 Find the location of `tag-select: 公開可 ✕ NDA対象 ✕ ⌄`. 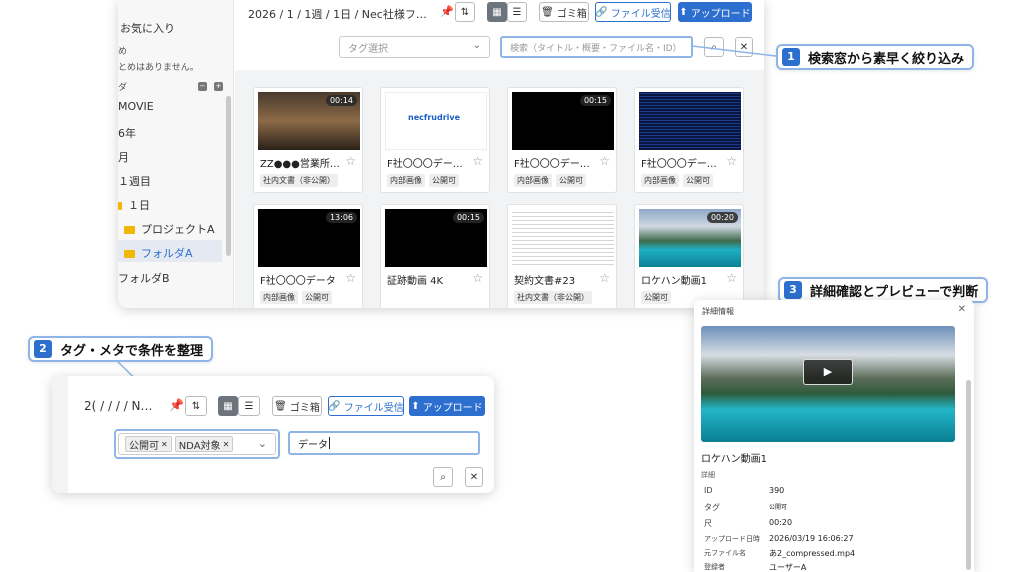

tag-select: 公開可 ✕ NDA対象 ✕ ⌄ is located at coordinates (197, 444).